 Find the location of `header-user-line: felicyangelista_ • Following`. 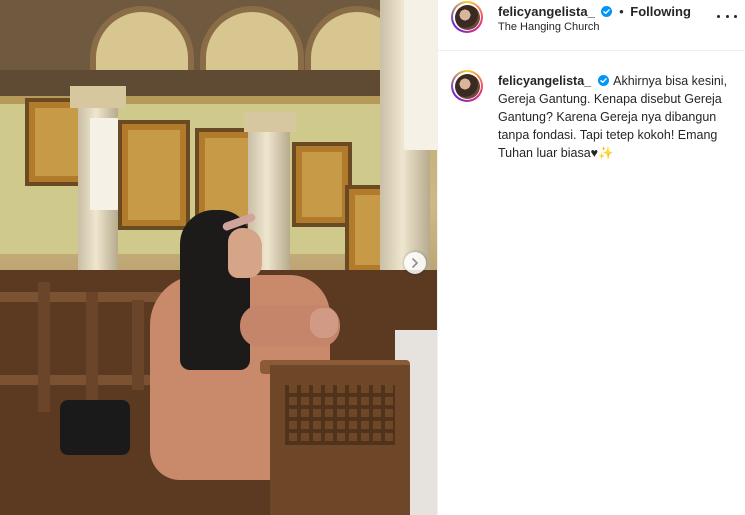

header-user-line: felicyangelista_ • Following is located at coordinates (594, 11).